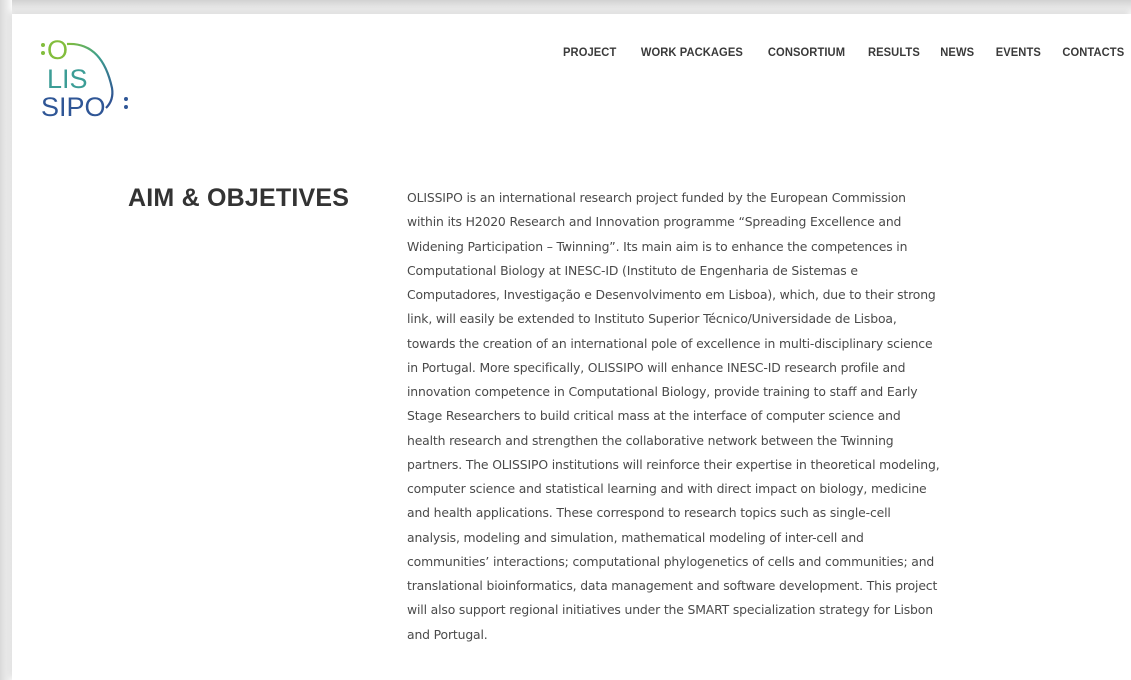 Image resolution: width=1131 pixels, height=680 pixels. What do you see at coordinates (6, 340) in the screenshot?
I see `window-frame-left` at bounding box center [6, 340].